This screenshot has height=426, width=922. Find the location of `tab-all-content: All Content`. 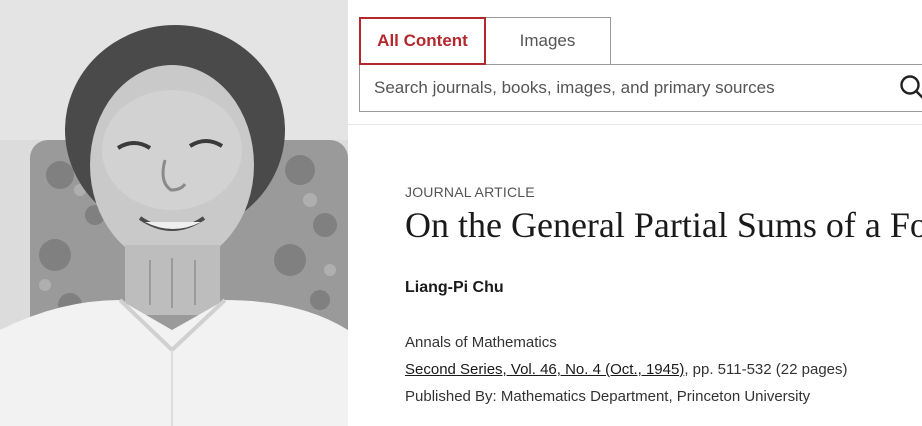

tab-all-content: All Content is located at coordinates (422, 41).